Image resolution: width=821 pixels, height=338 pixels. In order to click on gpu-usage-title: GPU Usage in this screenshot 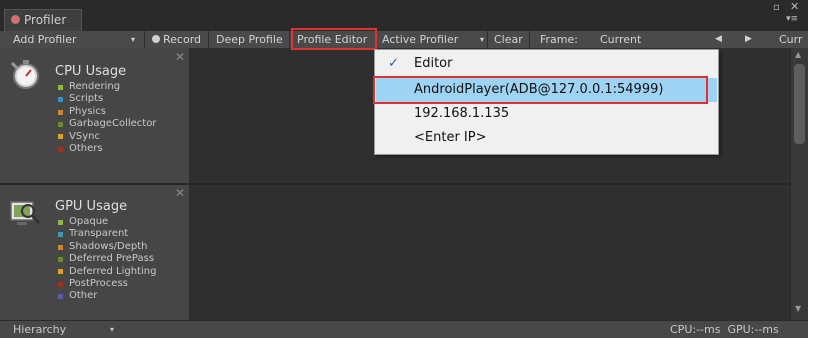, I will do `click(91, 206)`.